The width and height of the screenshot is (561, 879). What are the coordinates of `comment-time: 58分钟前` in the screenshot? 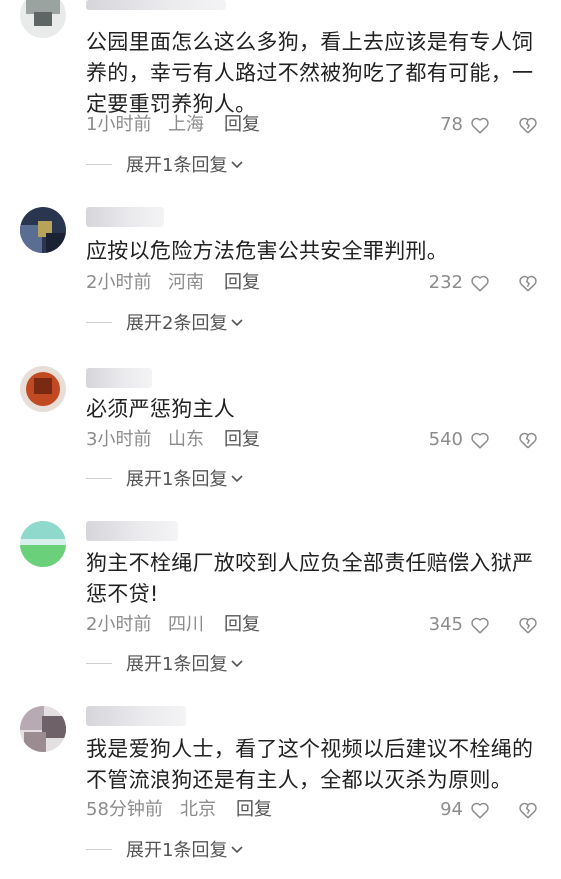 It's located at (124, 809).